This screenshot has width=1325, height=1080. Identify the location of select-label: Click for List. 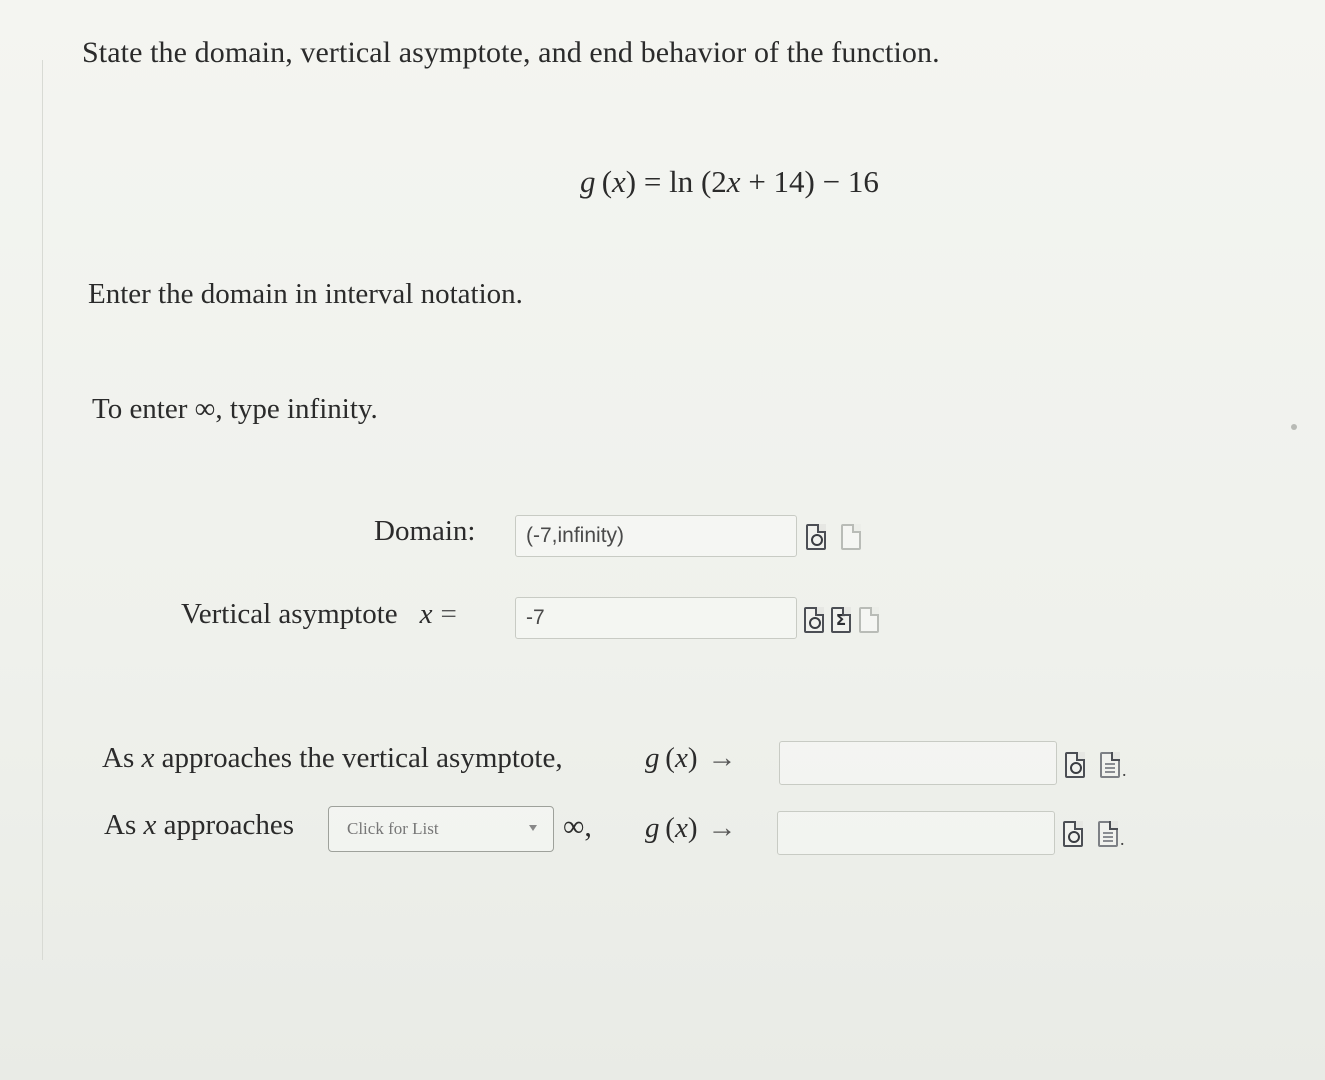
(393, 828).